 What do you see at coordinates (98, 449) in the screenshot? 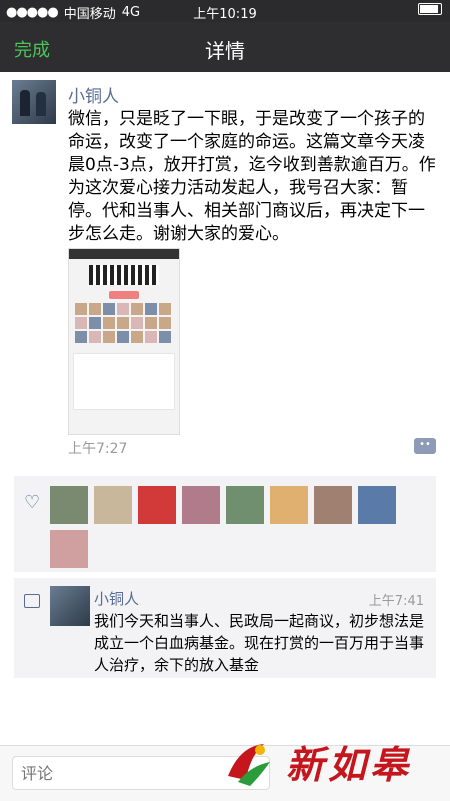
I see `post-time: 上午7:27` at bounding box center [98, 449].